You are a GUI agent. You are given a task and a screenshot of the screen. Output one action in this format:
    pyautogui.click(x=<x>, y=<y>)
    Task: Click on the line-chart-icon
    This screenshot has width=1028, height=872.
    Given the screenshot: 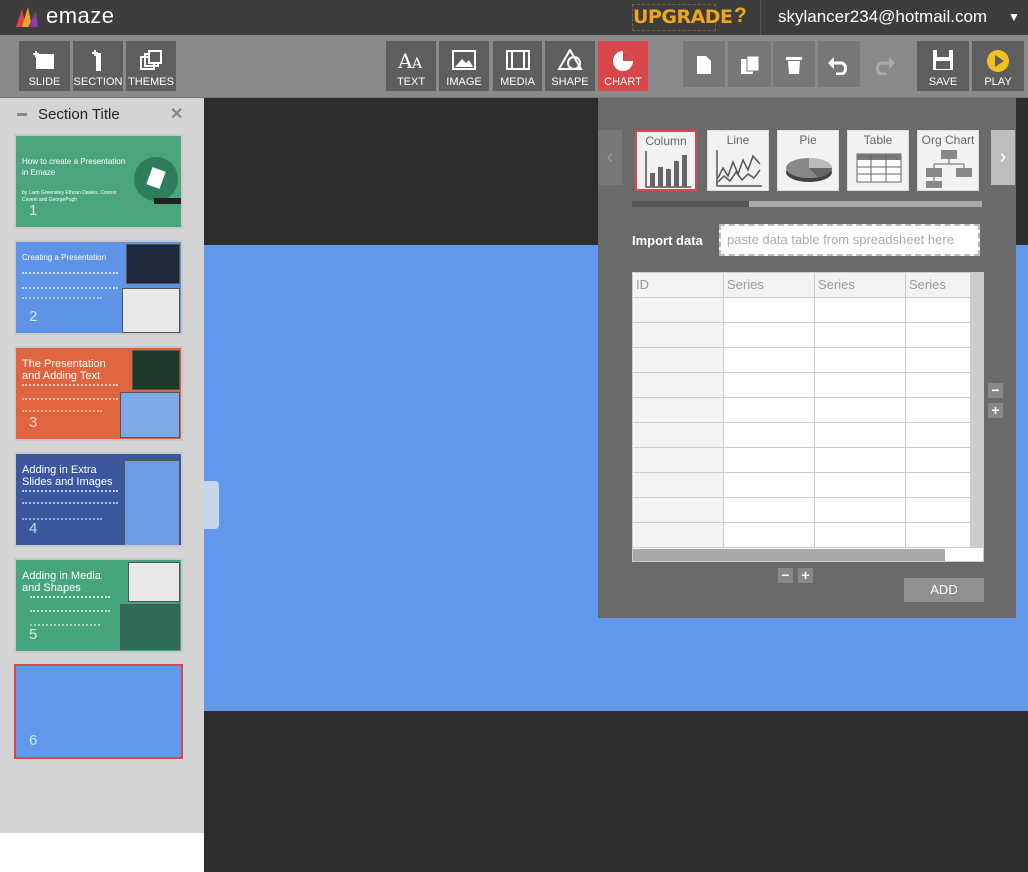 What is the action you would take?
    pyautogui.click(x=739, y=168)
    